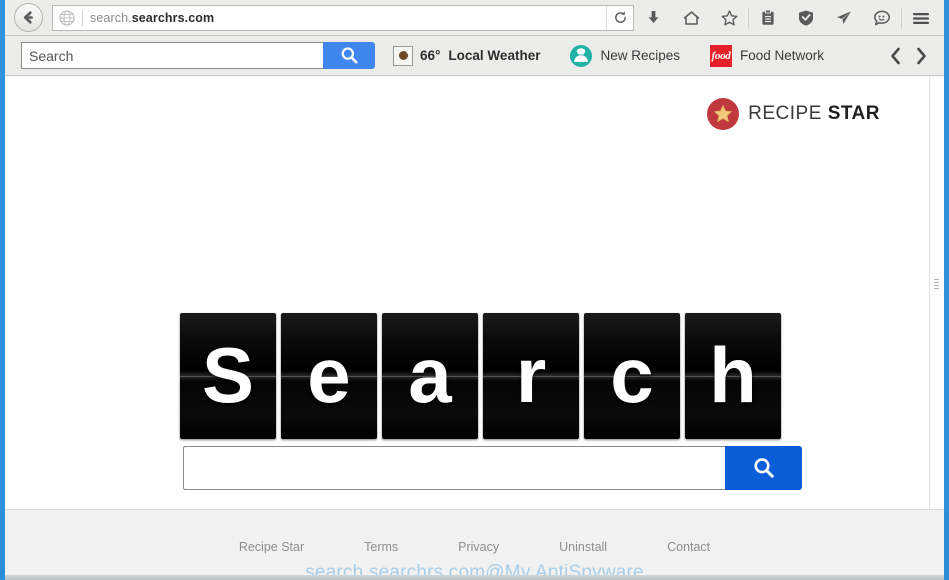 The width and height of the screenshot is (949, 580). I want to click on browser-navigation-toolbar: search.searchrs.com, so click(474, 18).